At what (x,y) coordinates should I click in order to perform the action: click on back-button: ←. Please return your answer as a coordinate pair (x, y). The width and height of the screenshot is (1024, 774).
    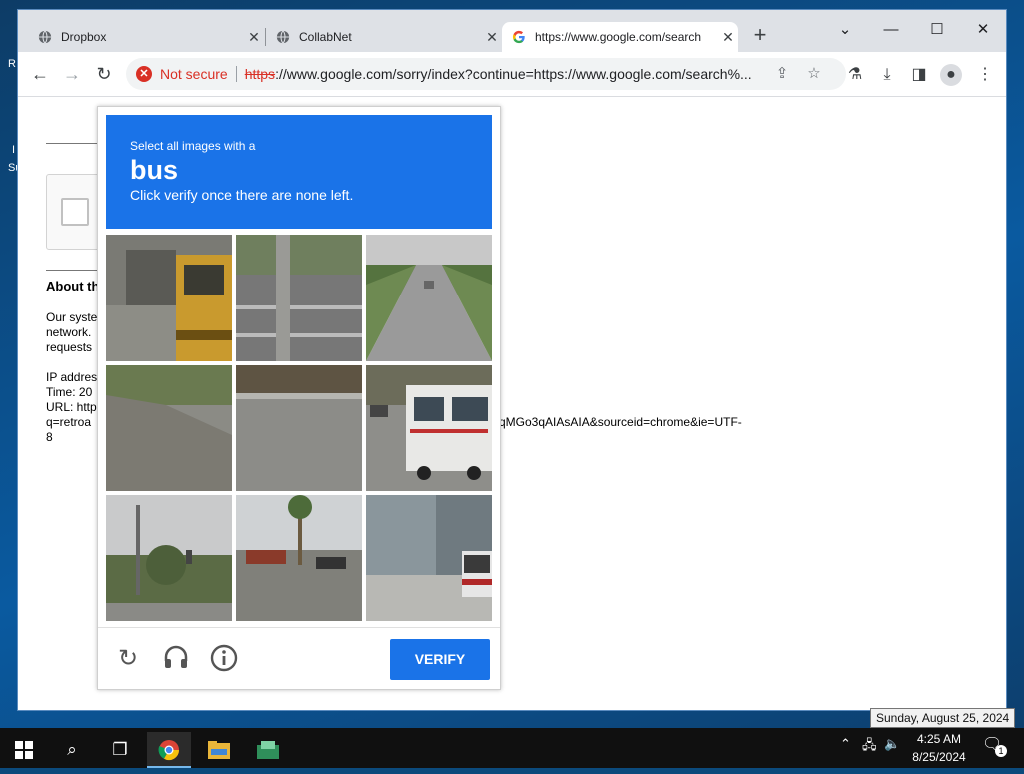
    Looking at the image, I should click on (40, 74).